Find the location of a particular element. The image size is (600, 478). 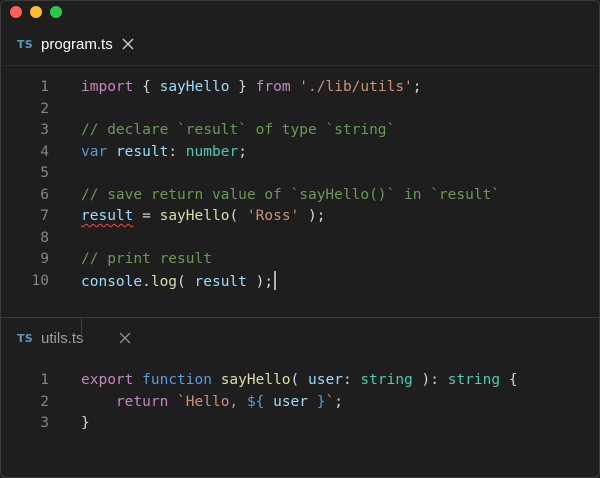

code-token: './lib/utils' is located at coordinates (356, 87).